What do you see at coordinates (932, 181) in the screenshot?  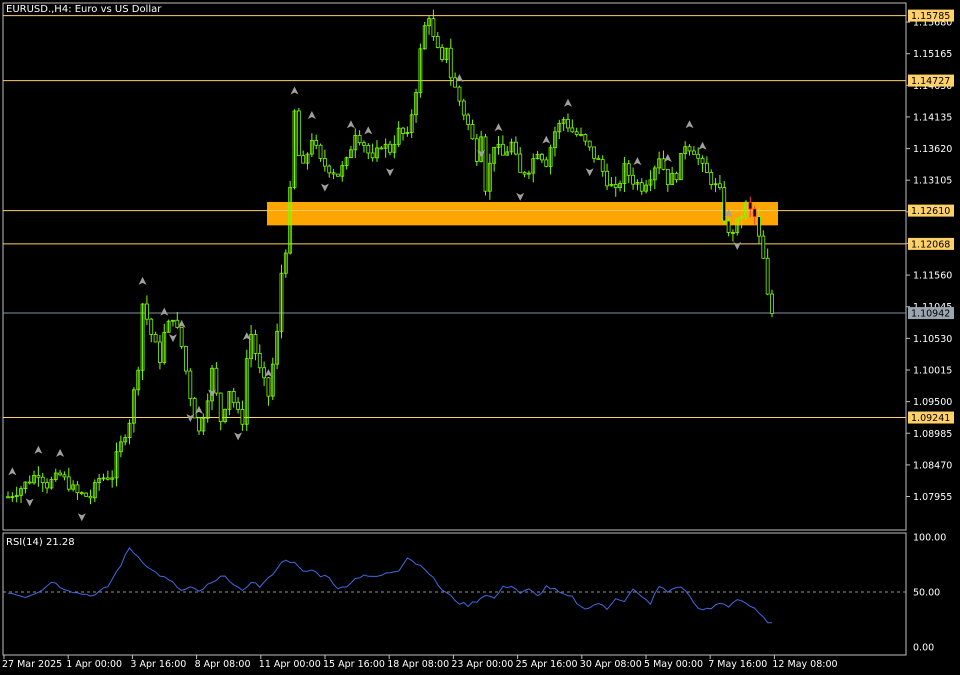 I see `y-tick-label: 1.13105` at bounding box center [932, 181].